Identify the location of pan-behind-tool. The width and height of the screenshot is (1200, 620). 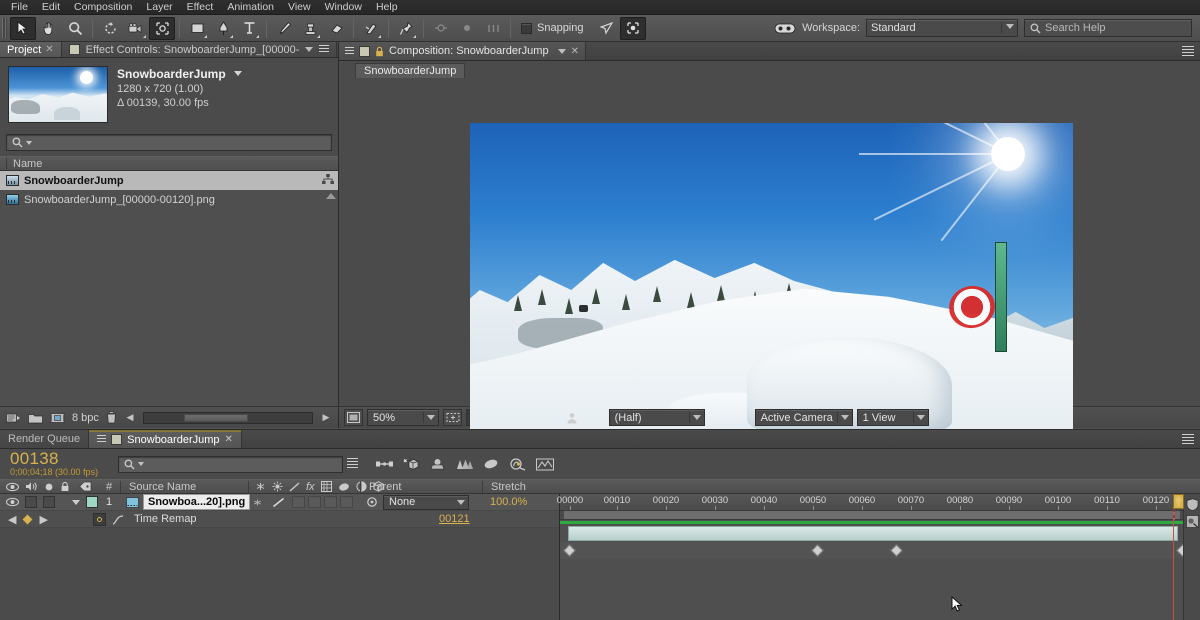
(162, 28).